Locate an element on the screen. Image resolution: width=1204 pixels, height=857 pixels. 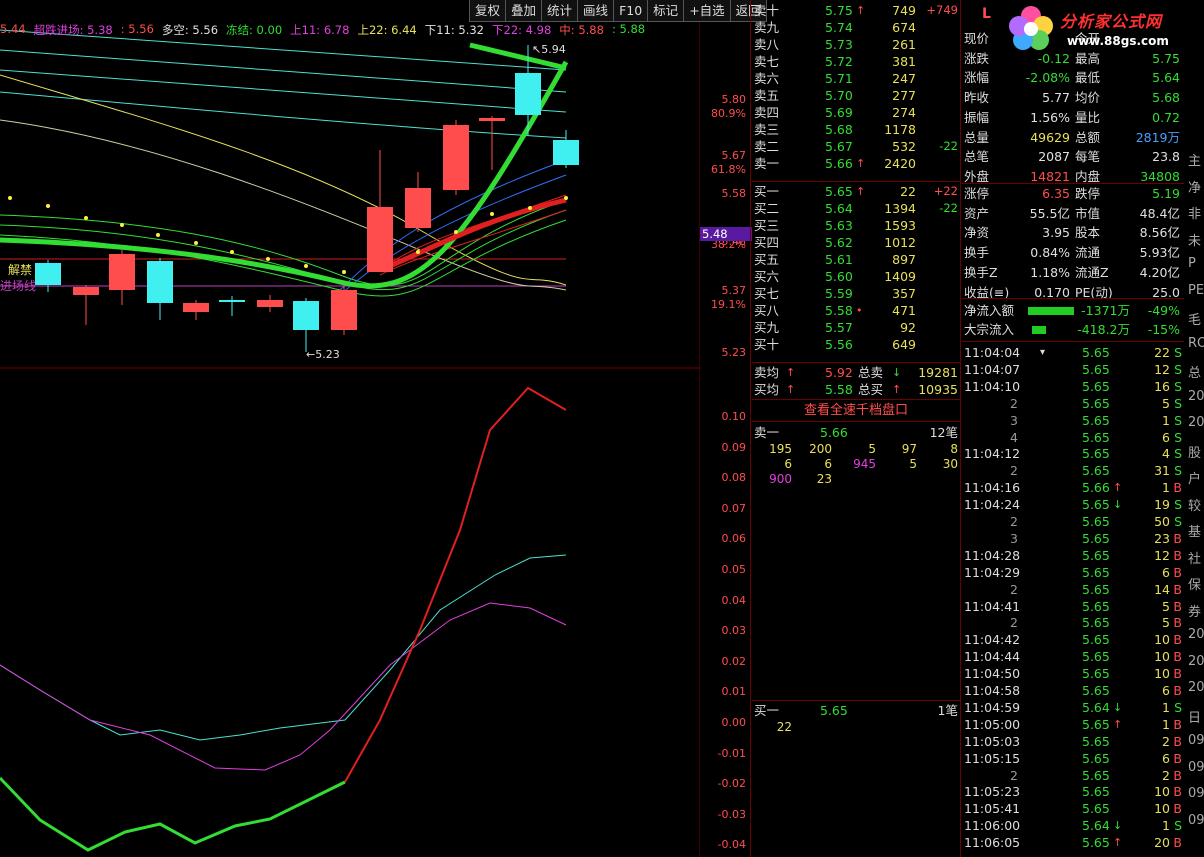
tick-time: 11:04:58 is located at coordinates (992, 690).